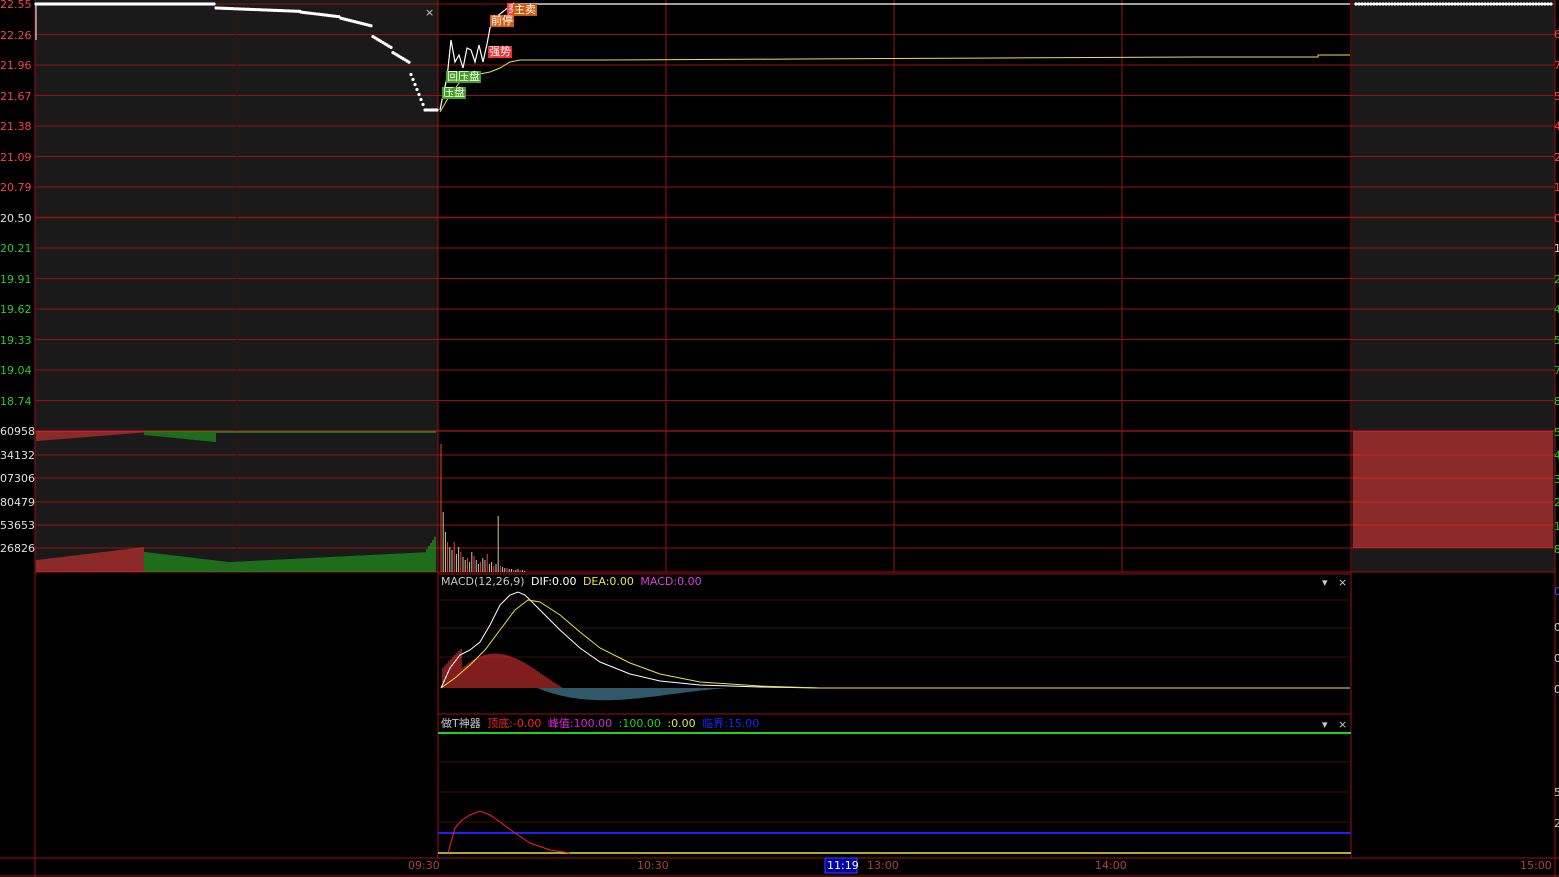 The width and height of the screenshot is (1559, 877). What do you see at coordinates (1111, 865) in the screenshot?
I see `time-label-1400: 14:00` at bounding box center [1111, 865].